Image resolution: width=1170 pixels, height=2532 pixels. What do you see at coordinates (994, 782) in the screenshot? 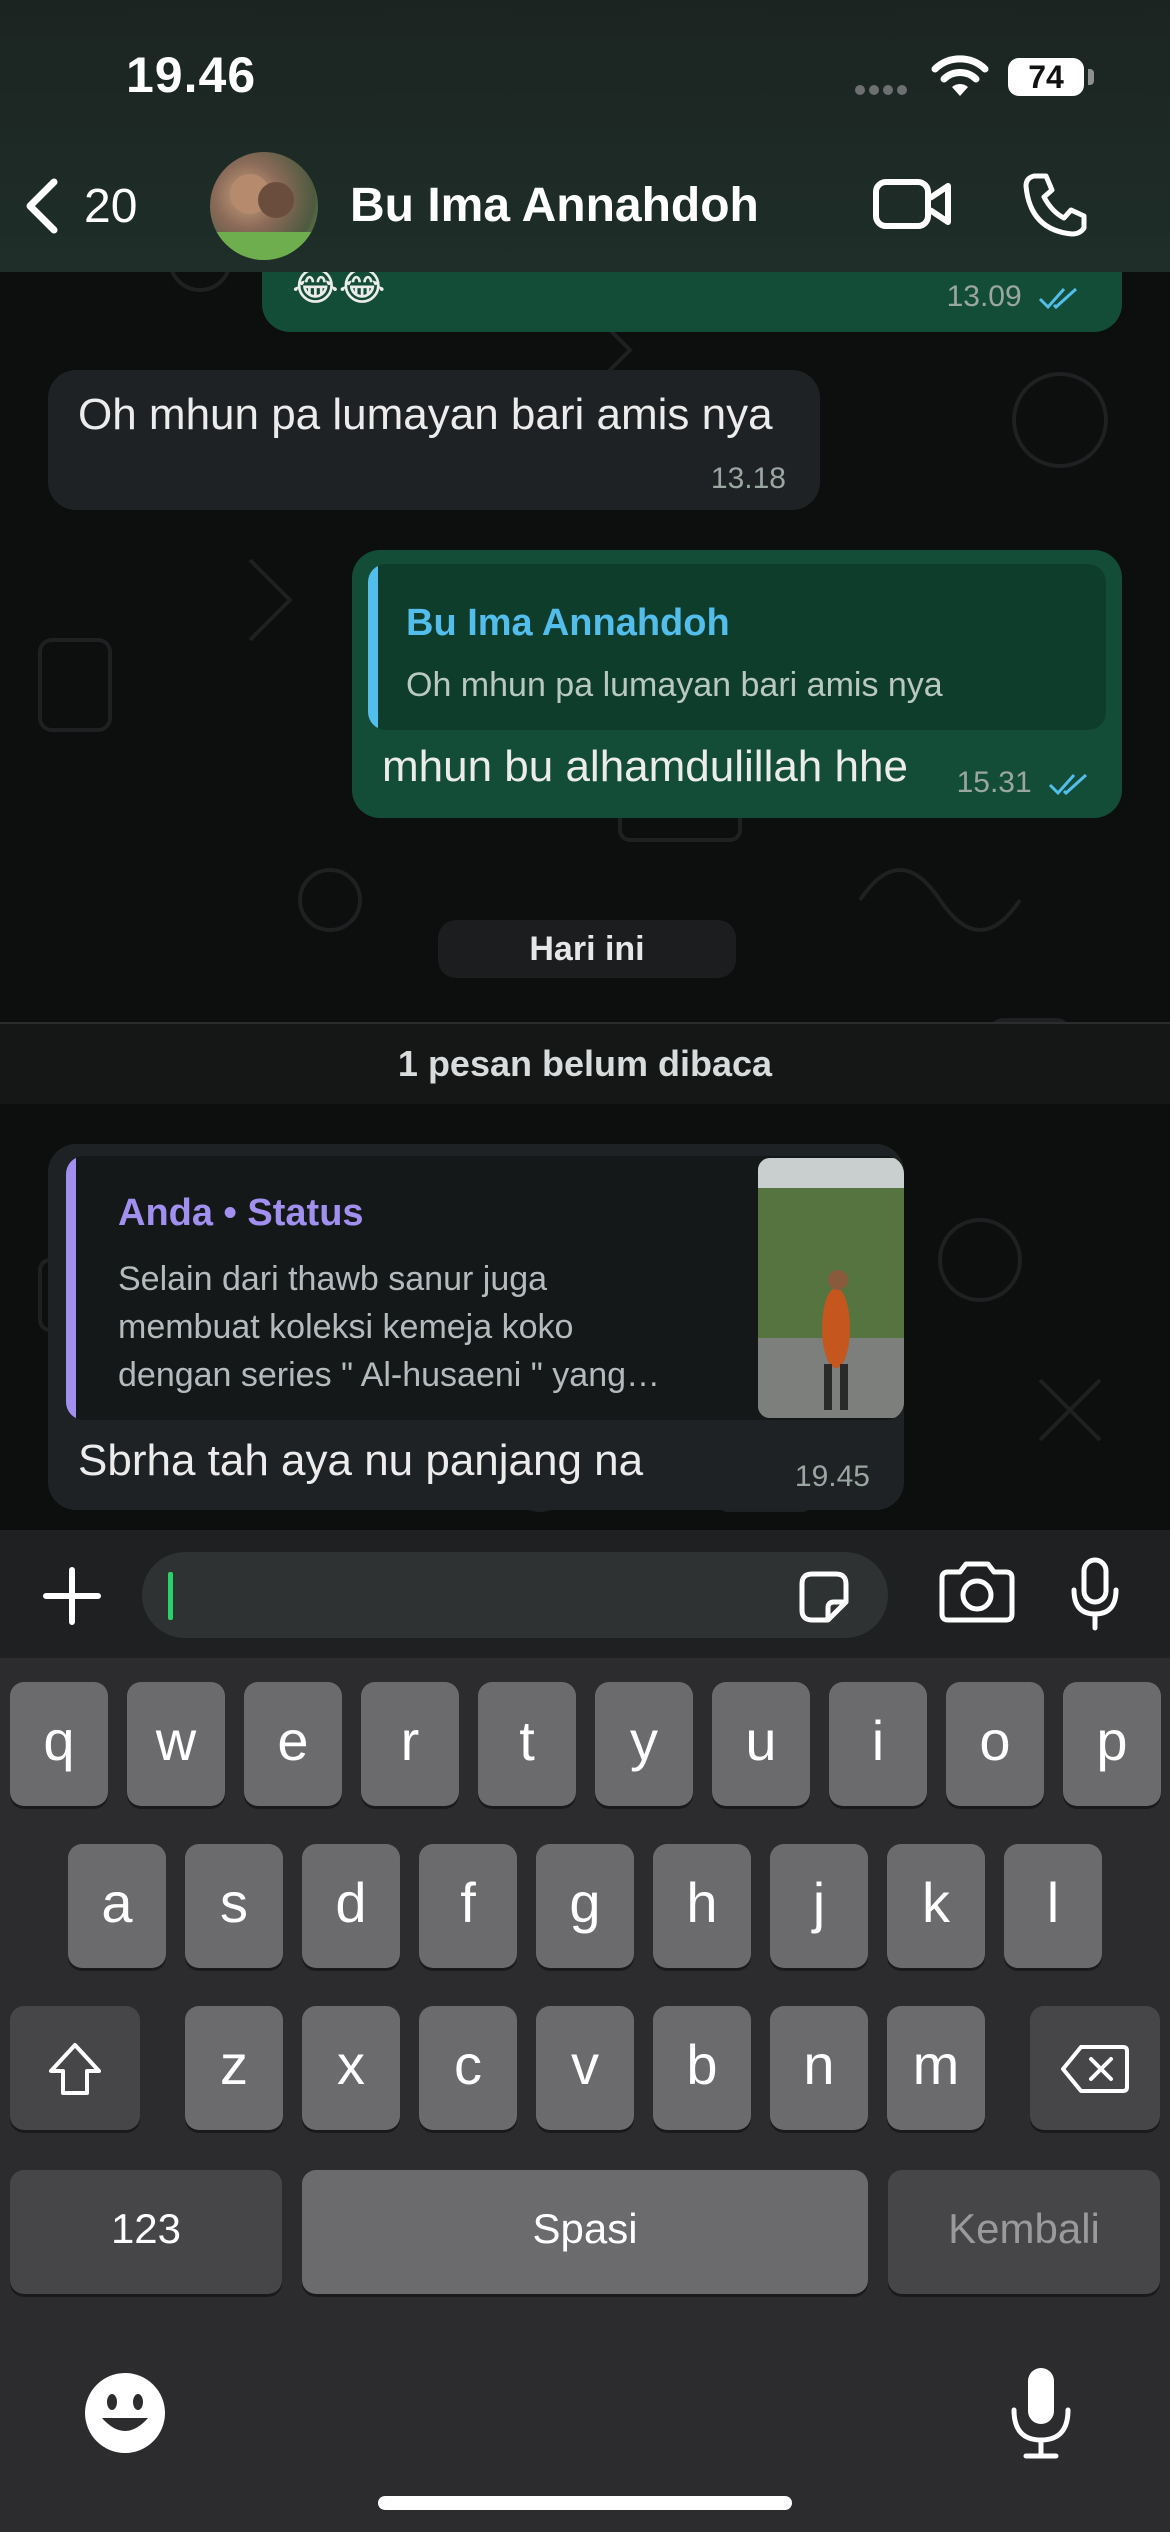
I see `message-time: 15.31` at bounding box center [994, 782].